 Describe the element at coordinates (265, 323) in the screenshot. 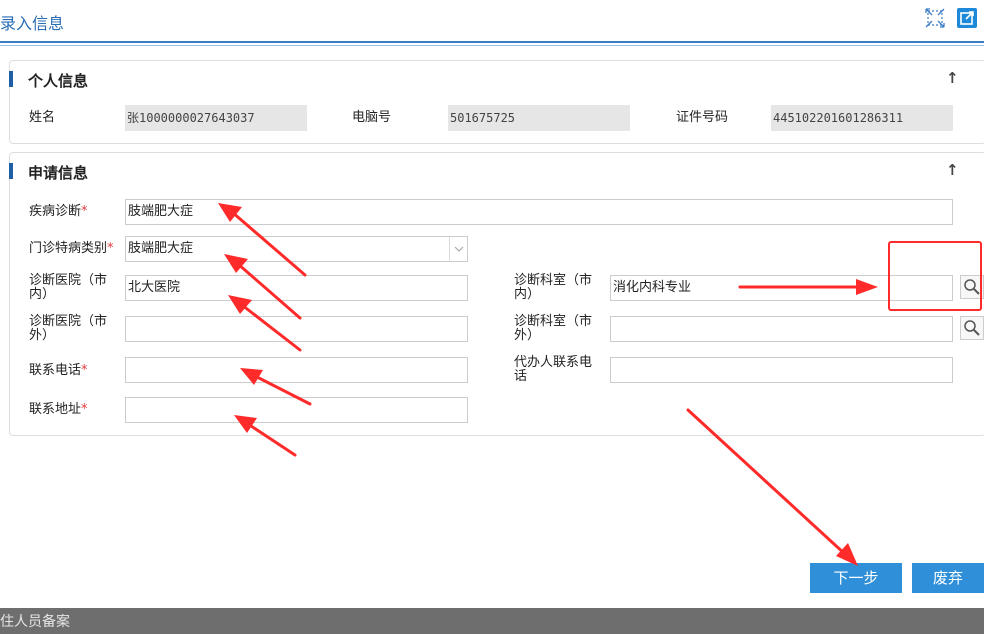

I see `arrow-to-hospital-in` at that location.